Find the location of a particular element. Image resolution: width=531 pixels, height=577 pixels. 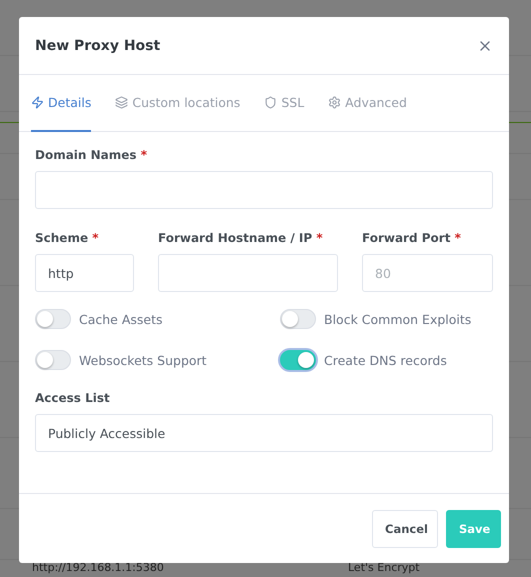

table-cell-text: Let's Encrypt is located at coordinates (384, 567).